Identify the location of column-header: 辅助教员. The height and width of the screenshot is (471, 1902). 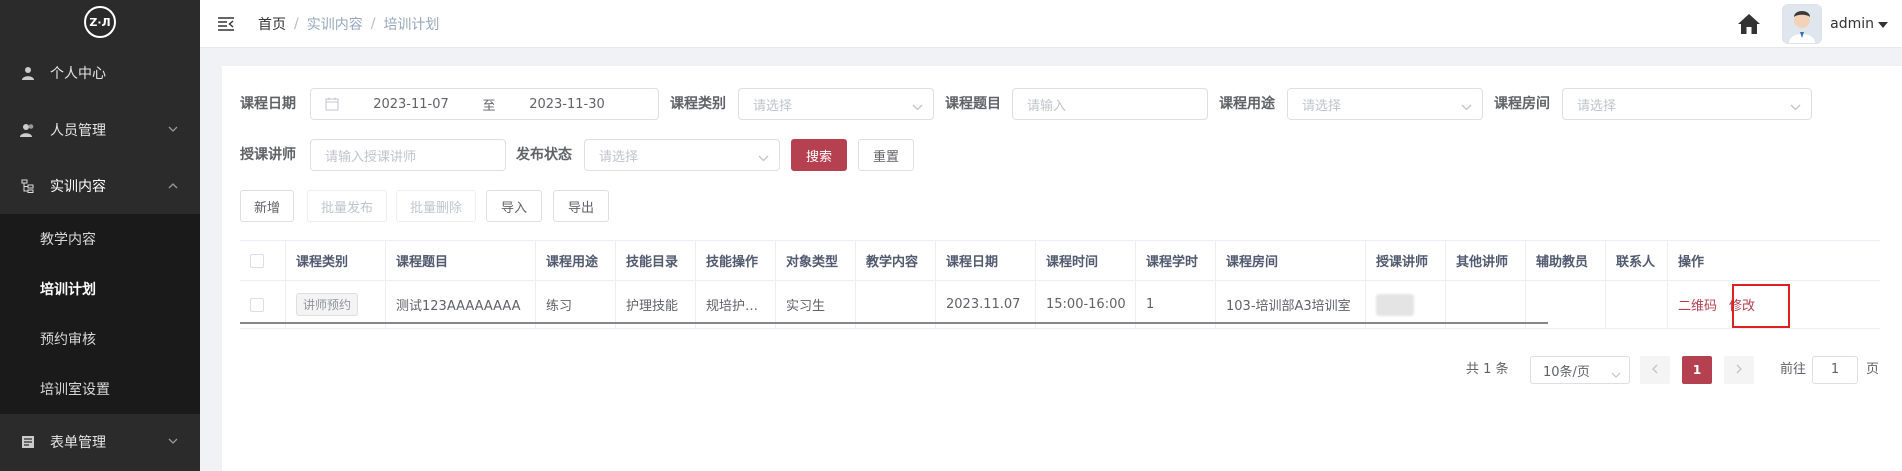
(1566, 260).